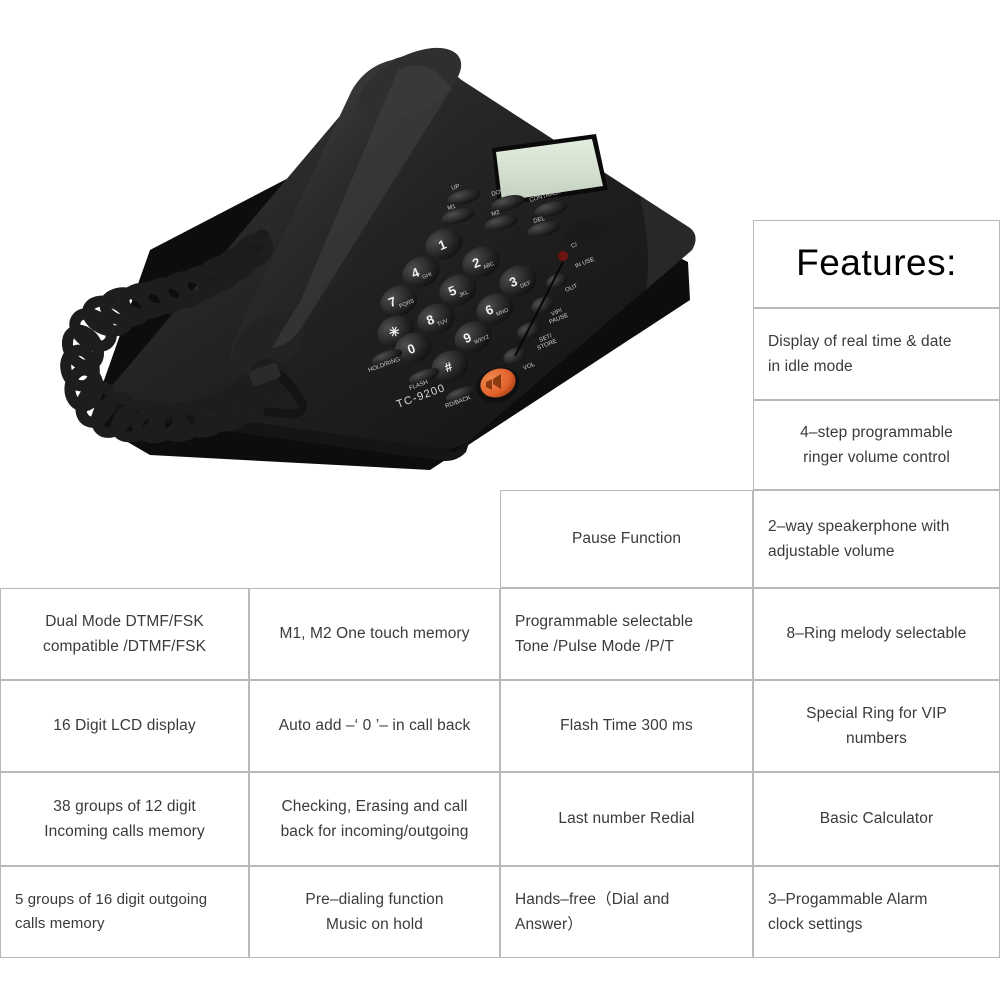  I want to click on feature-text-line: back for incoming/outgoing, so click(374, 831).